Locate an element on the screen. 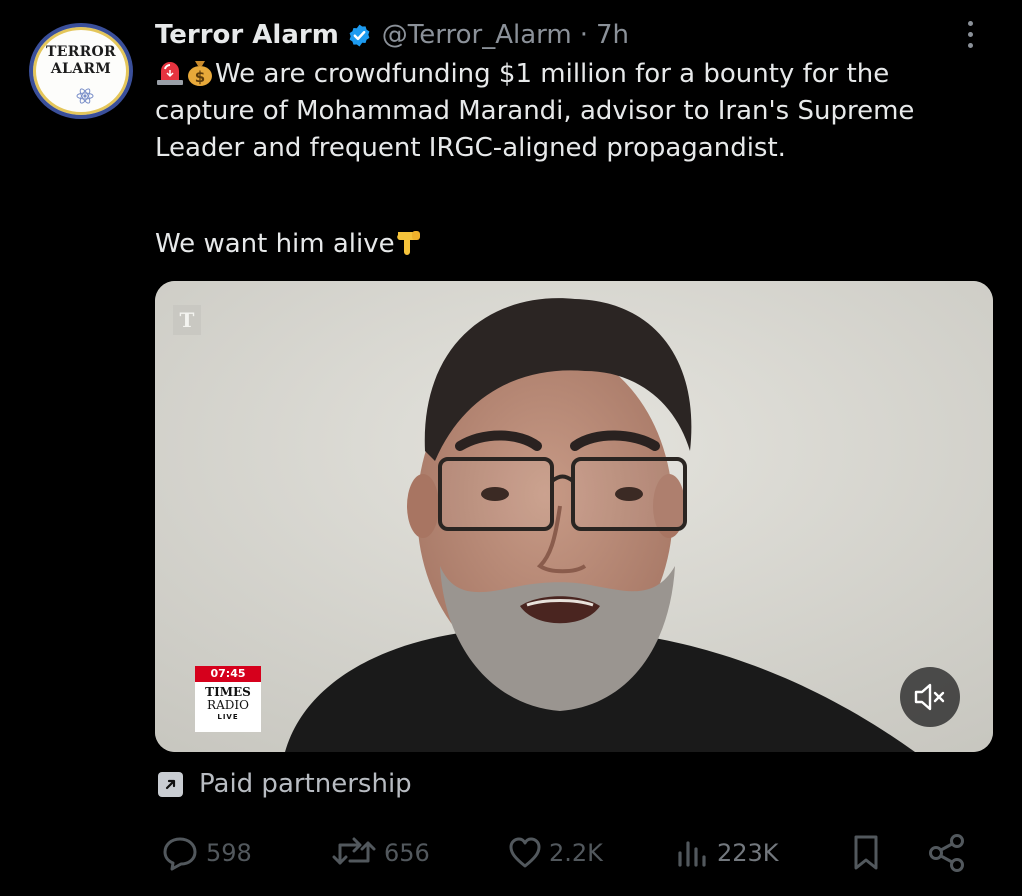 Image resolution: width=1022 pixels, height=896 pixels. paid-partnership-label: Paid partnership is located at coordinates (305, 784).